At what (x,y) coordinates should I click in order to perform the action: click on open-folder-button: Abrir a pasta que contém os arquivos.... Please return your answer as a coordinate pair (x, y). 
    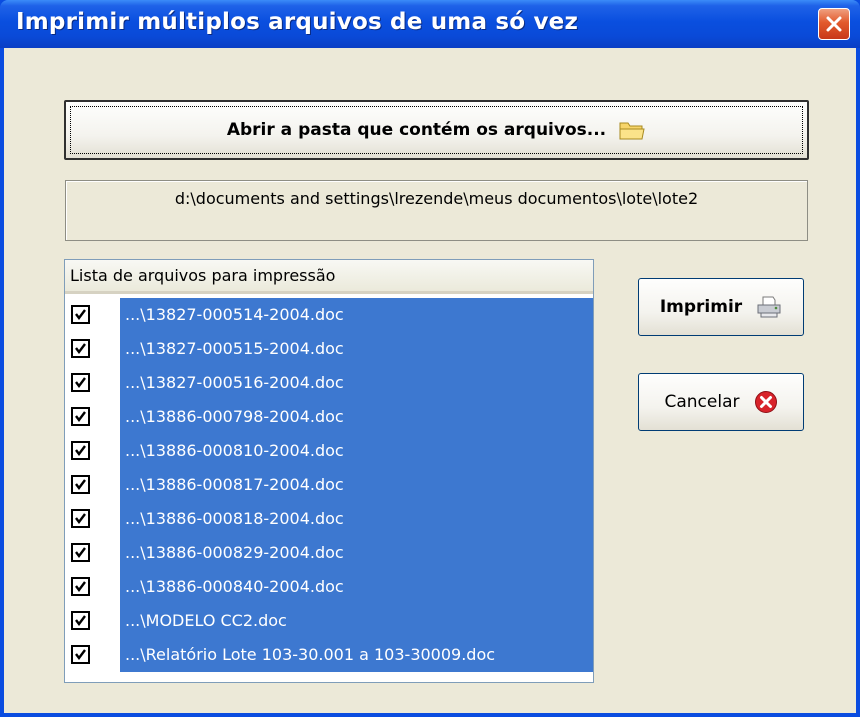
    Looking at the image, I should click on (436, 130).